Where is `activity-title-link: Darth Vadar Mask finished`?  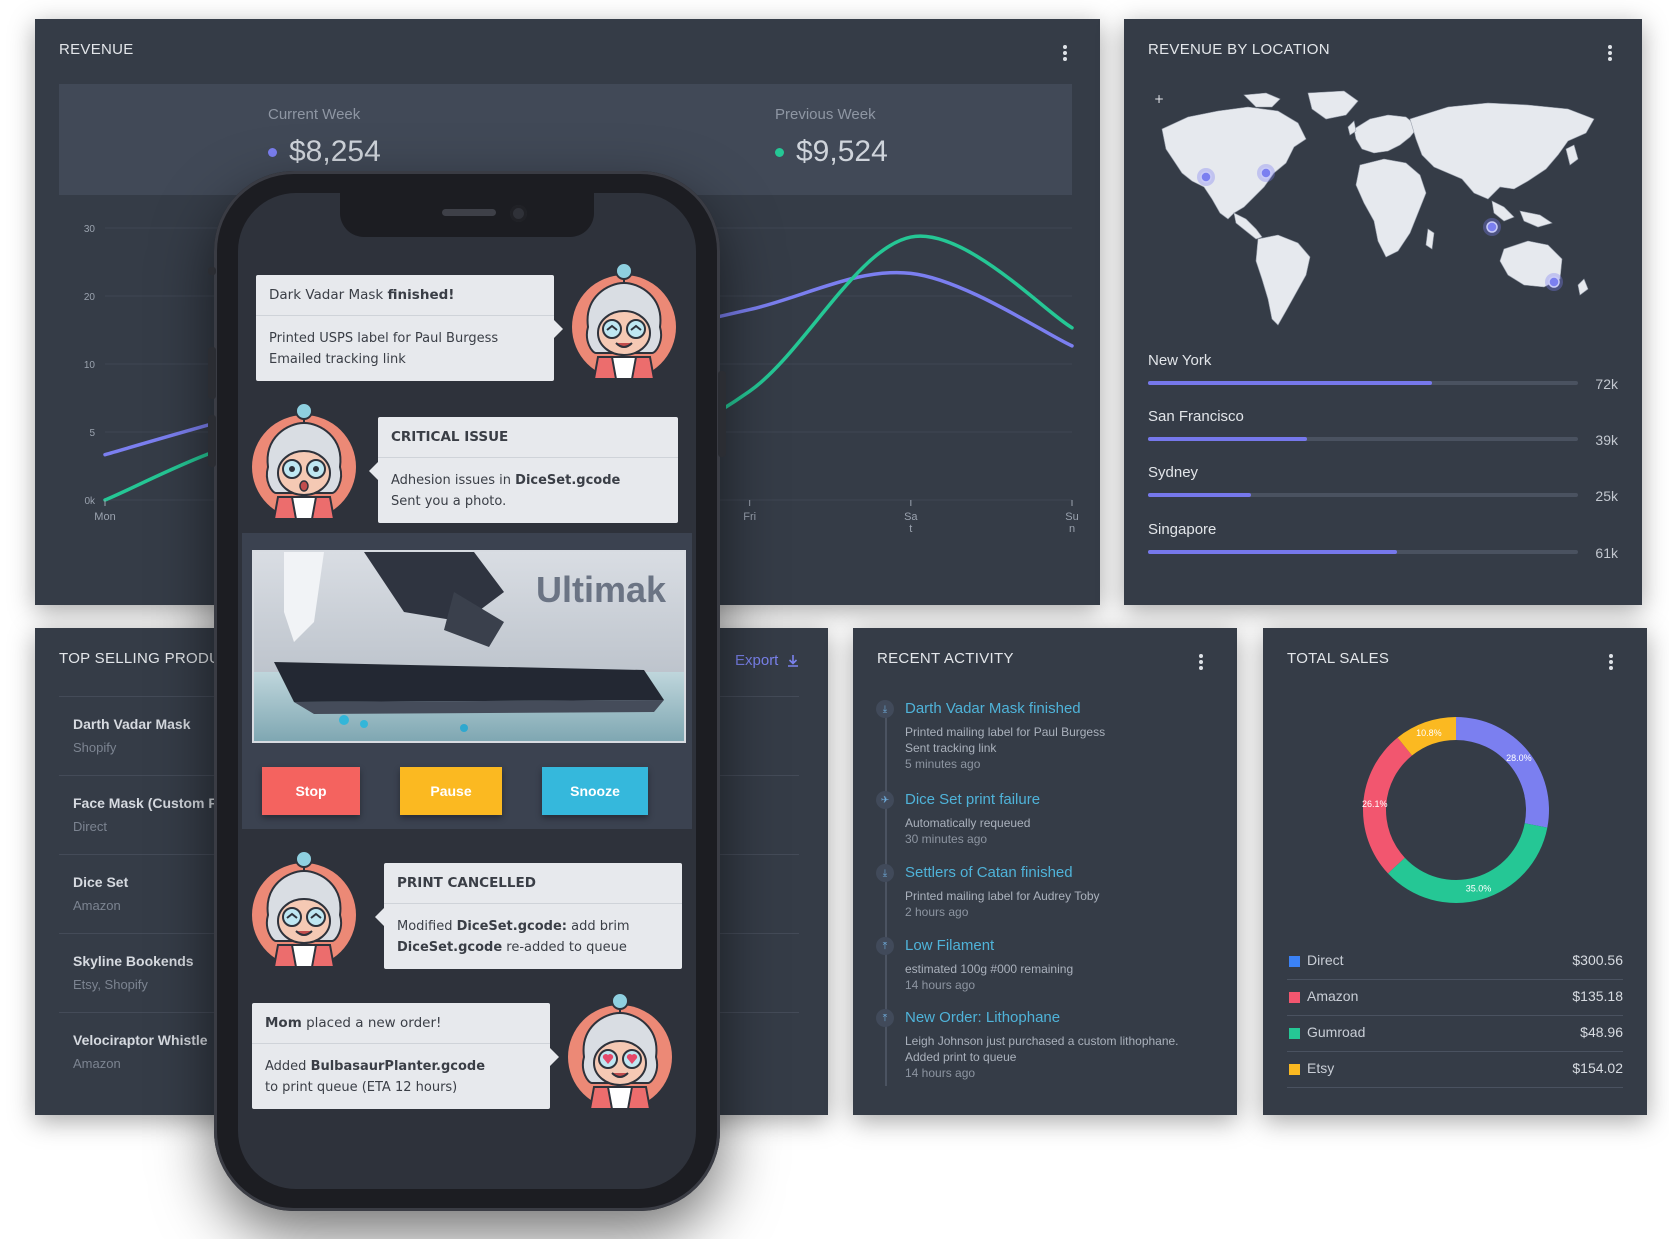
activity-title-link: Darth Vadar Mask finished is located at coordinates (993, 708).